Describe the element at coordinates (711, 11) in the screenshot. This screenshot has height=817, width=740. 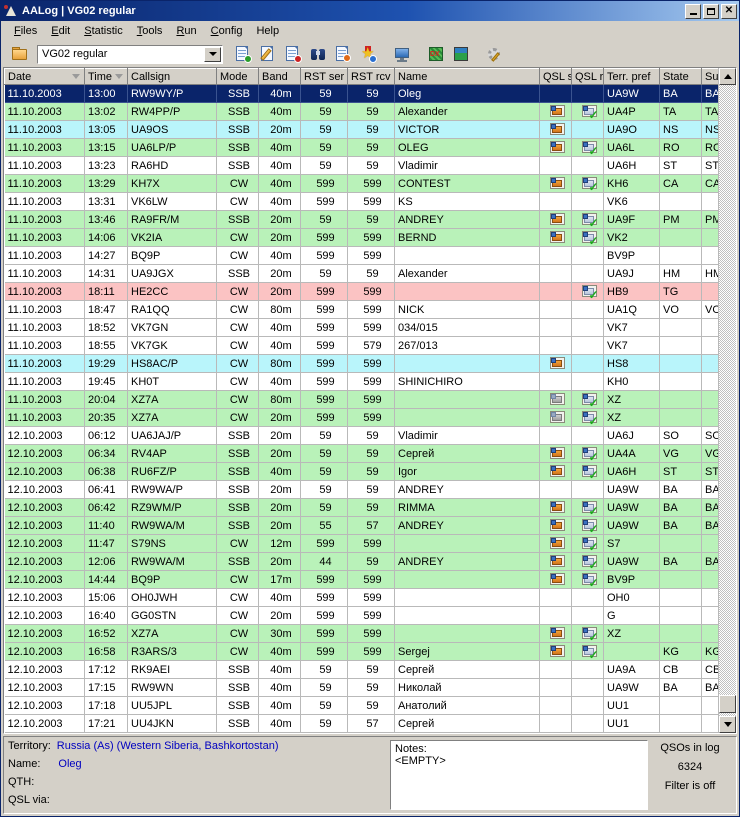
I see `maximize-button` at that location.